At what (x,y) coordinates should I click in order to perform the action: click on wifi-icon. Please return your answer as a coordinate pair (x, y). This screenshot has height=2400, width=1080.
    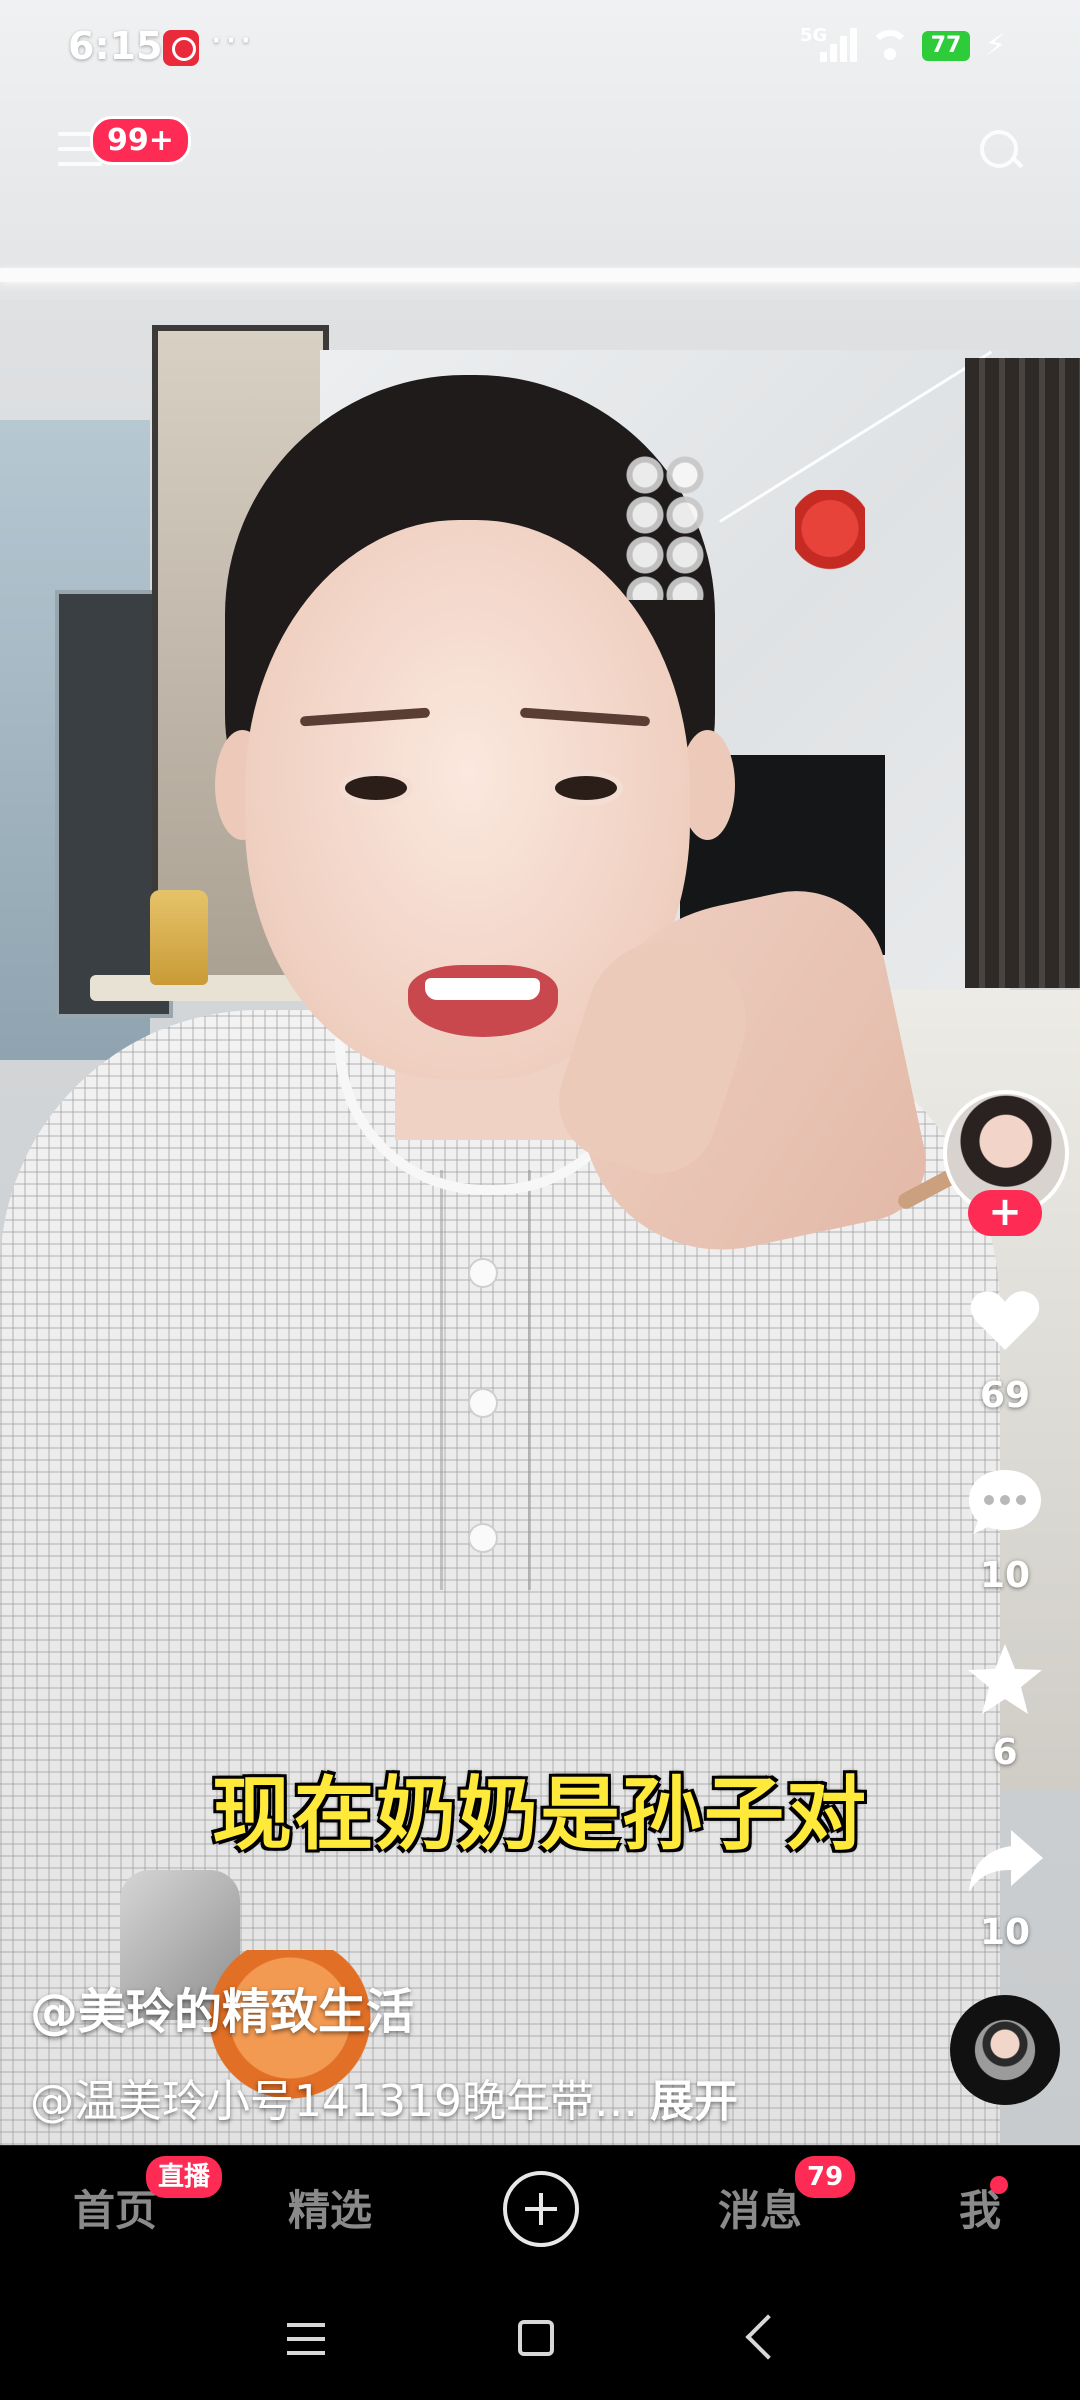
    Looking at the image, I should click on (890, 44).